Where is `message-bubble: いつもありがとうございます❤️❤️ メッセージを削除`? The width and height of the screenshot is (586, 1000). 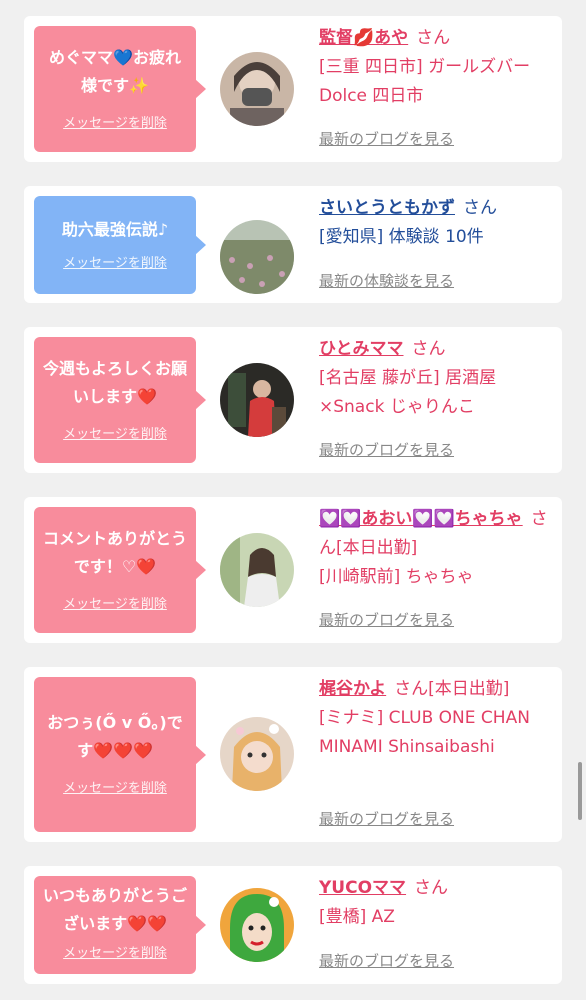
message-bubble: いつもありがとうございます❤️❤️ メッセージを削除 is located at coordinates (120, 925).